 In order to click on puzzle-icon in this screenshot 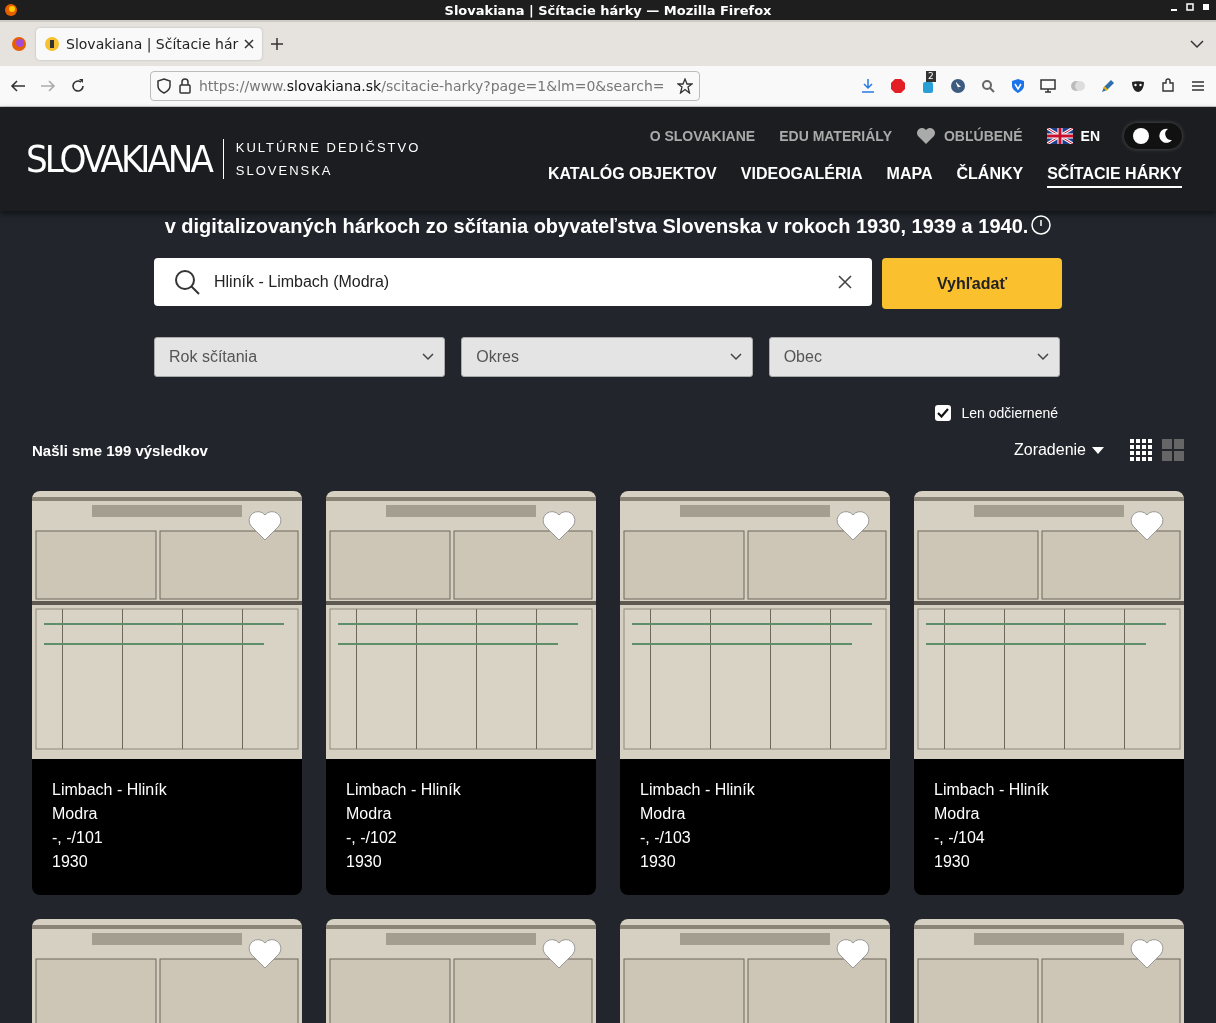, I will do `click(1168, 86)`.